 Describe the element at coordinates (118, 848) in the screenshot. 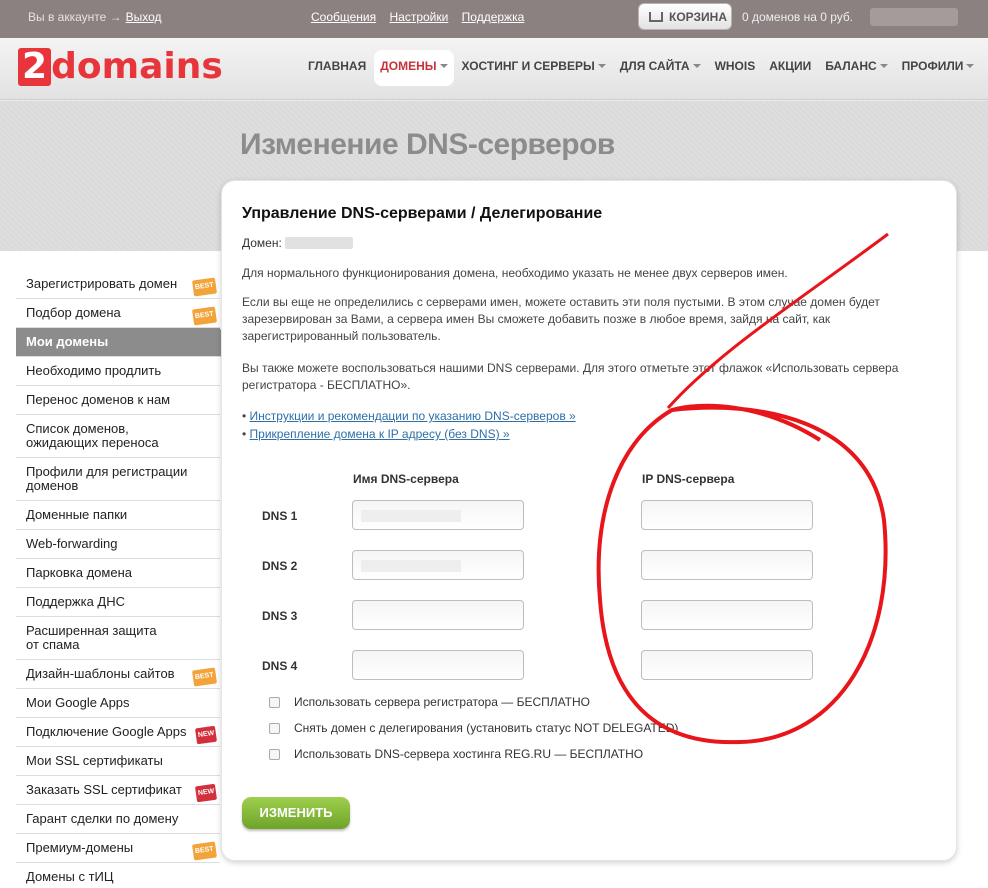

I see `sidebar-item: Премиум-домены BEST` at that location.